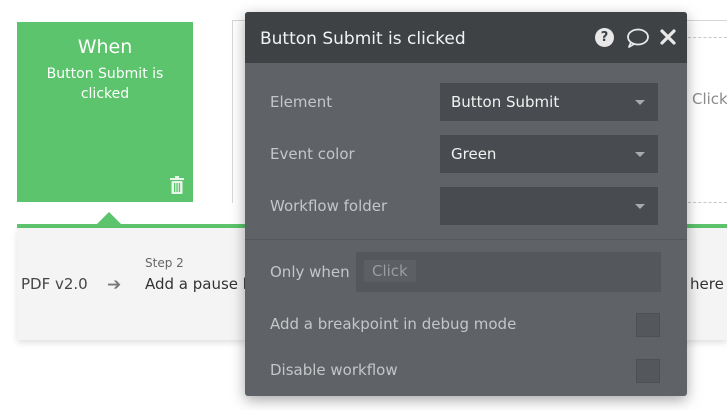 Image resolution: width=727 pixels, height=410 pixels. What do you see at coordinates (177, 185) in the screenshot?
I see `trash-icon` at bounding box center [177, 185].